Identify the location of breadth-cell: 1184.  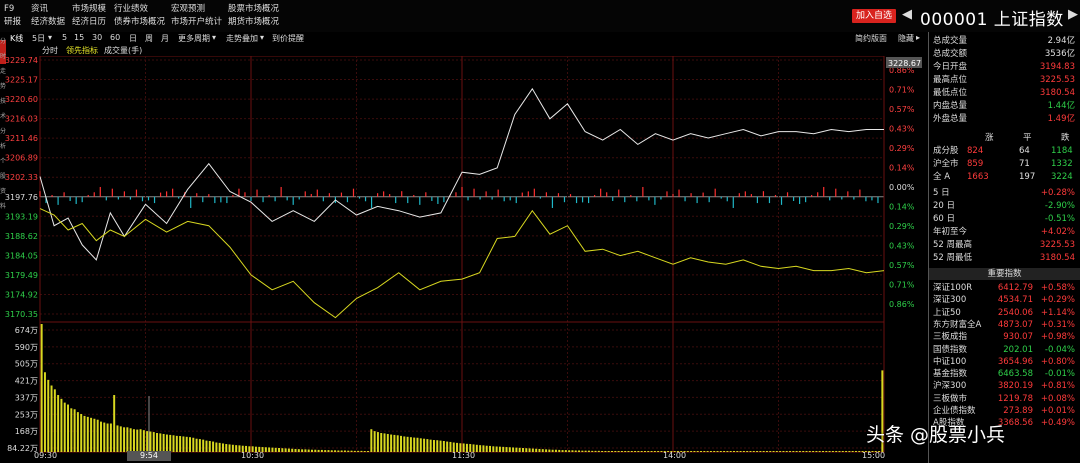
(1062, 151).